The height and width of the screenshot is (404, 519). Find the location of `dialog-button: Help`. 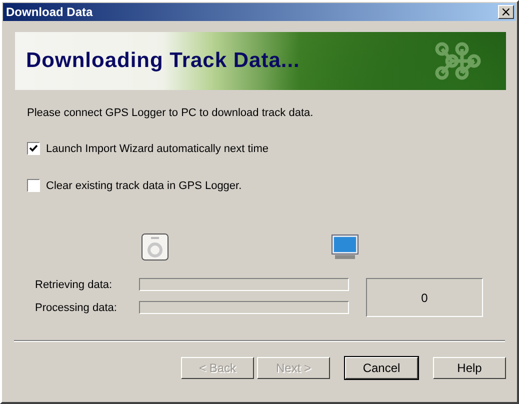

dialog-button: Help is located at coordinates (469, 368).